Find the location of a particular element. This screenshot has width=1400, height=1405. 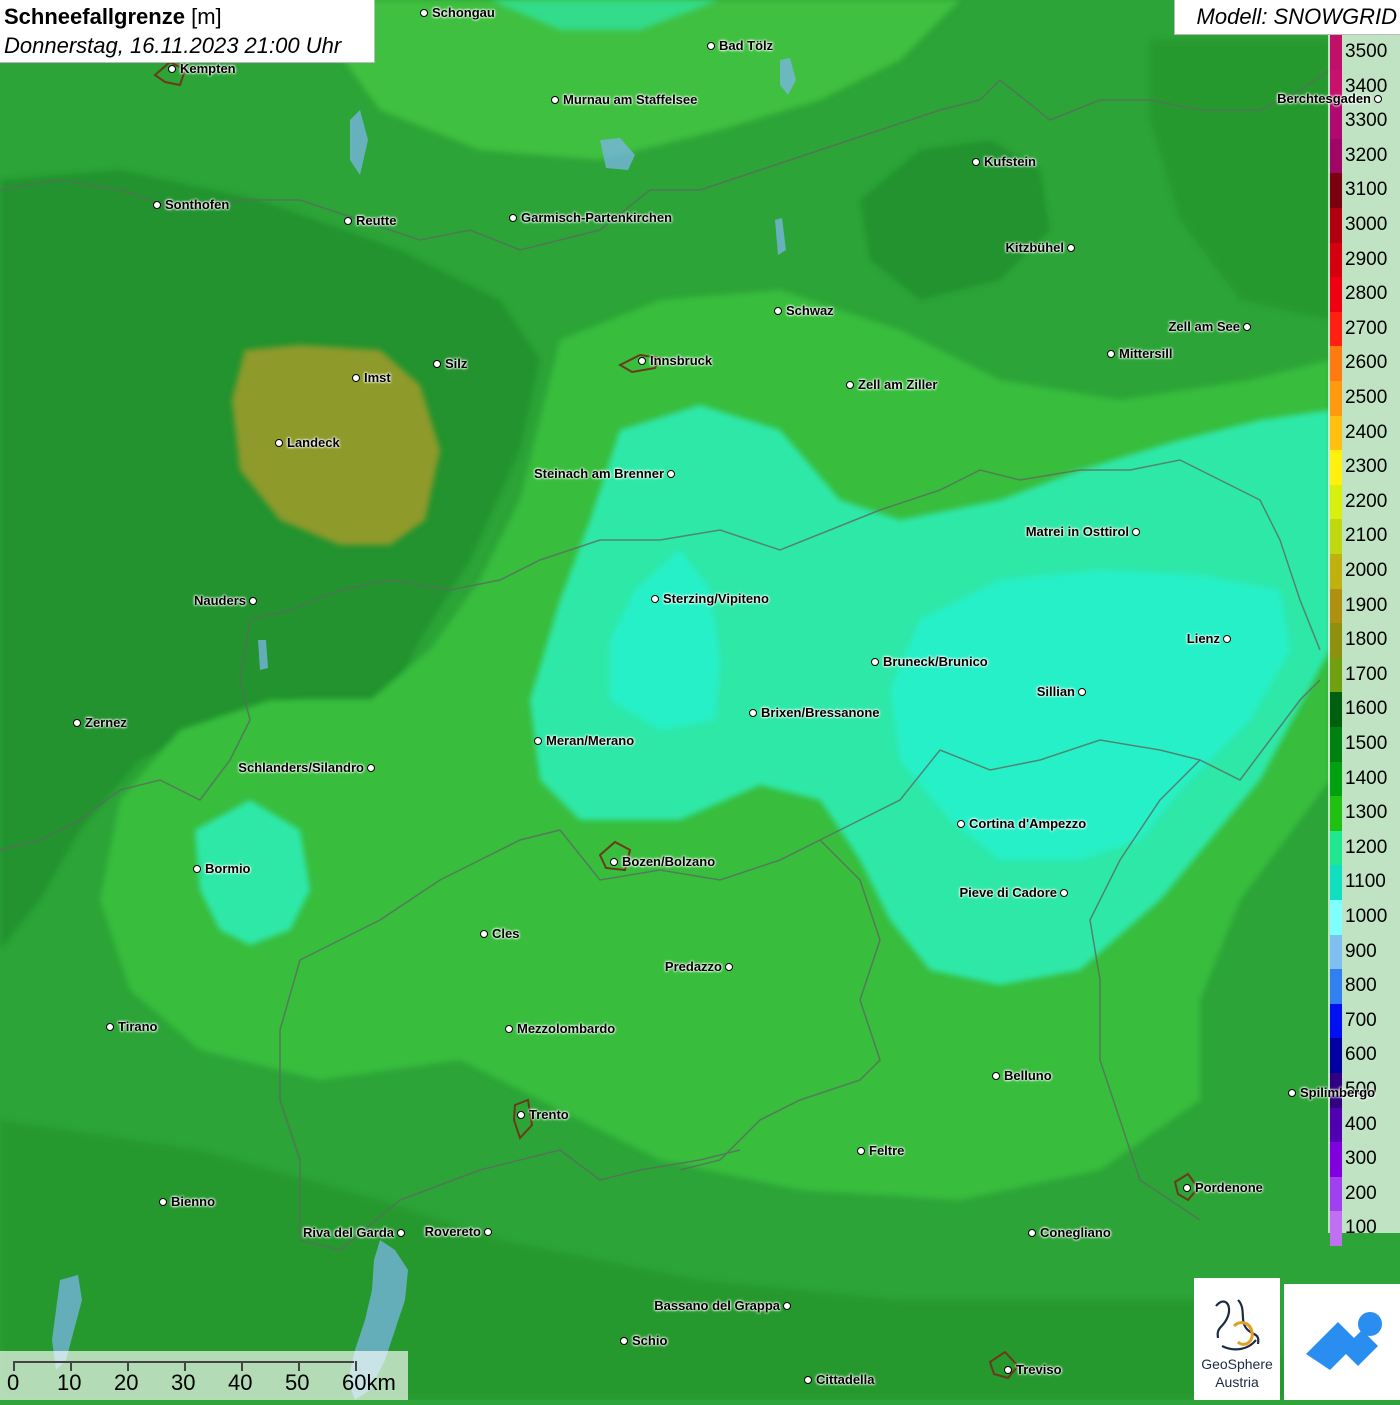

city-marker: Zernez is located at coordinates (100, 722).